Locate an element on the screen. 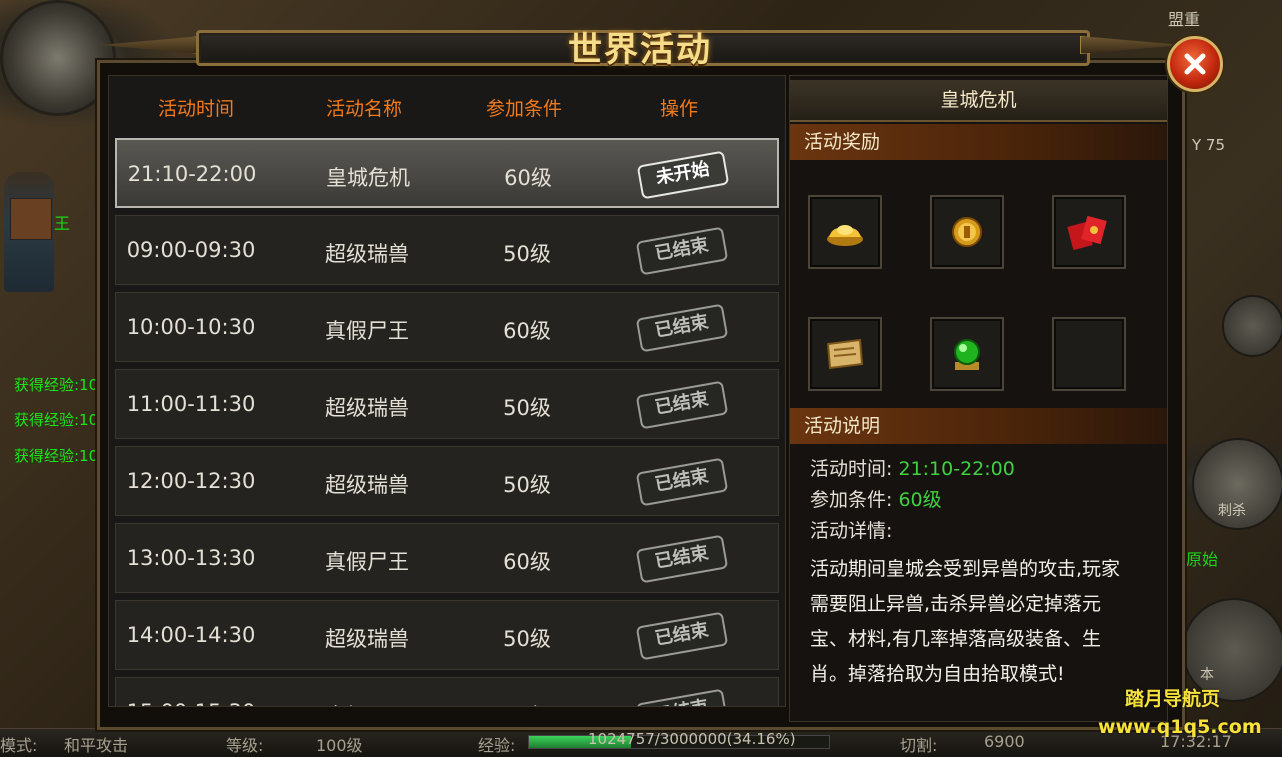 This screenshot has height=757, width=1282. reward-slot-gold-coin is located at coordinates (967, 232).